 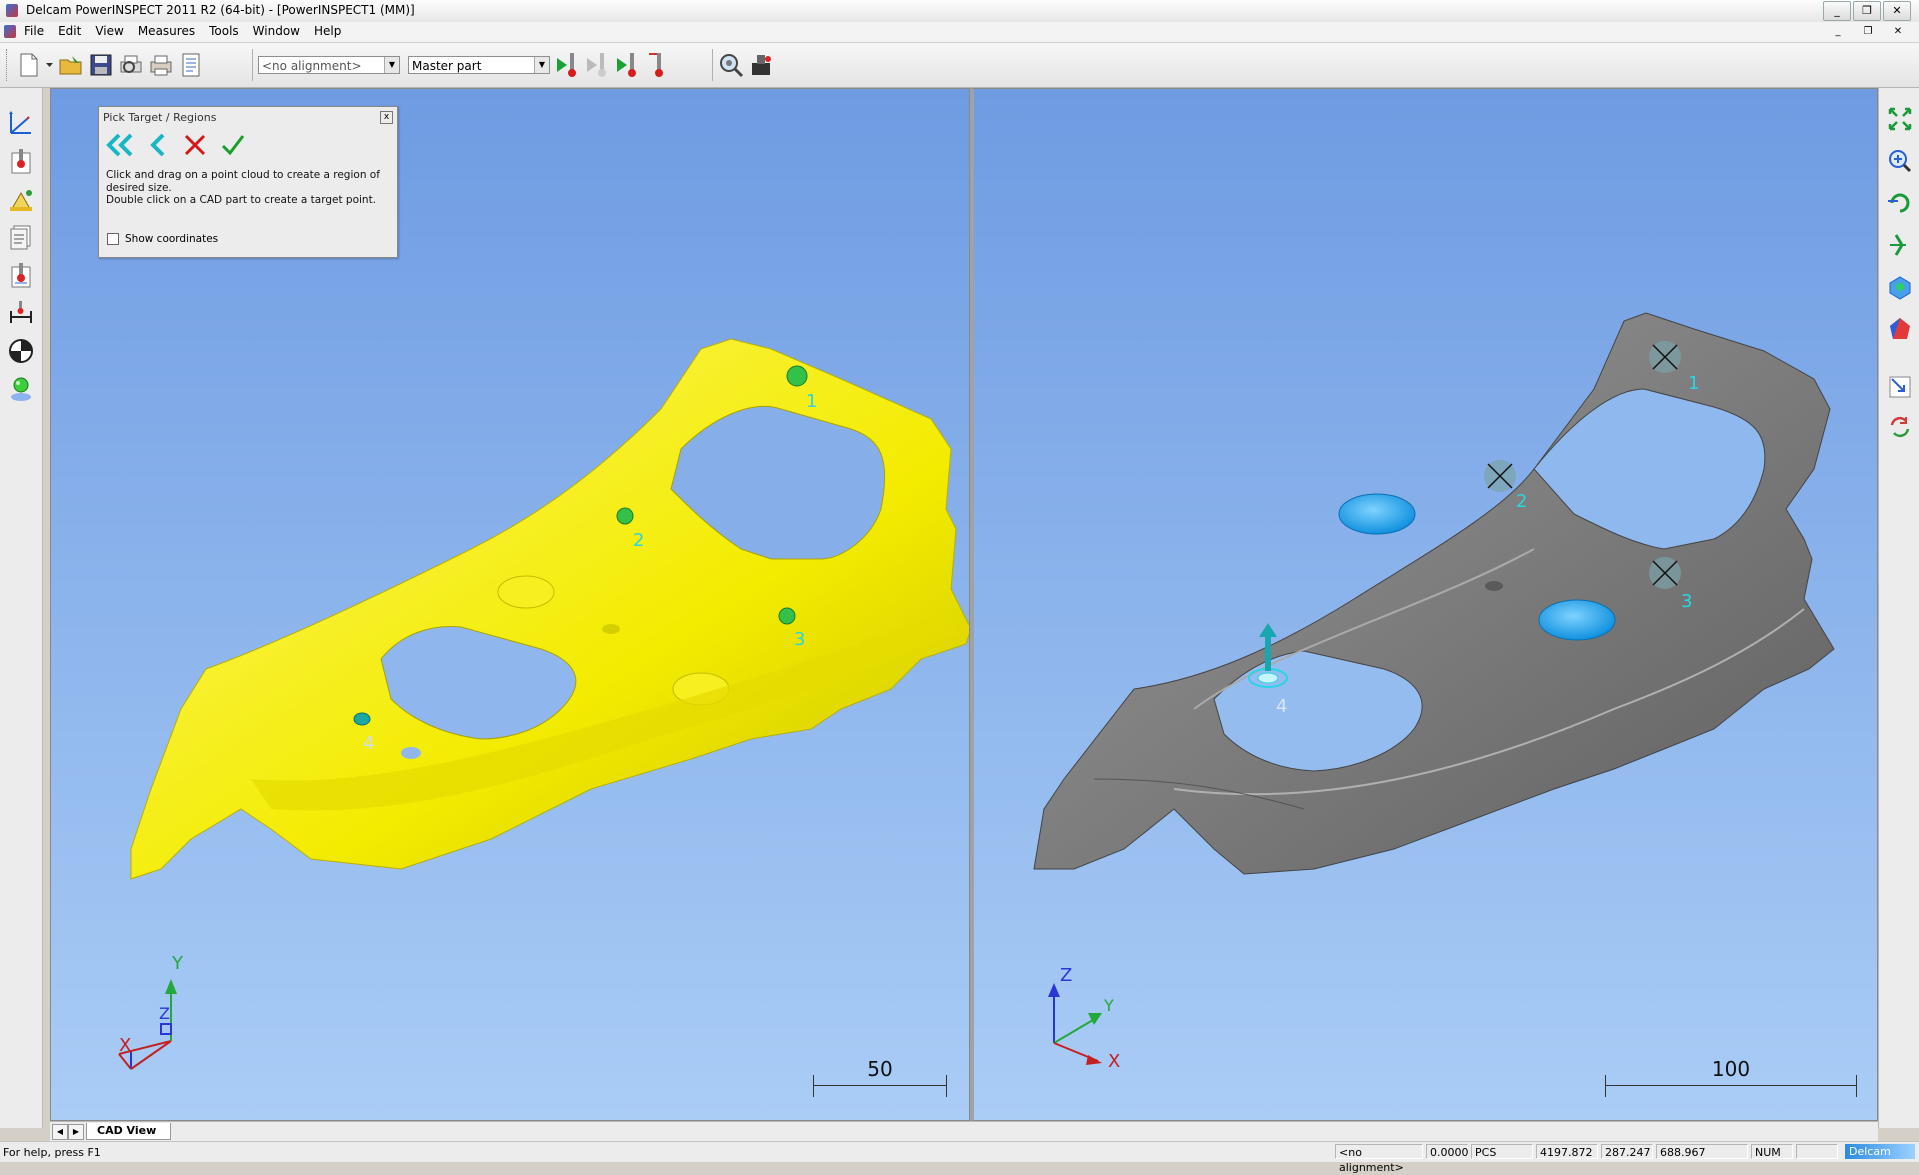 What do you see at coordinates (21, 389) in the screenshot?
I see `sphere-color-icon` at bounding box center [21, 389].